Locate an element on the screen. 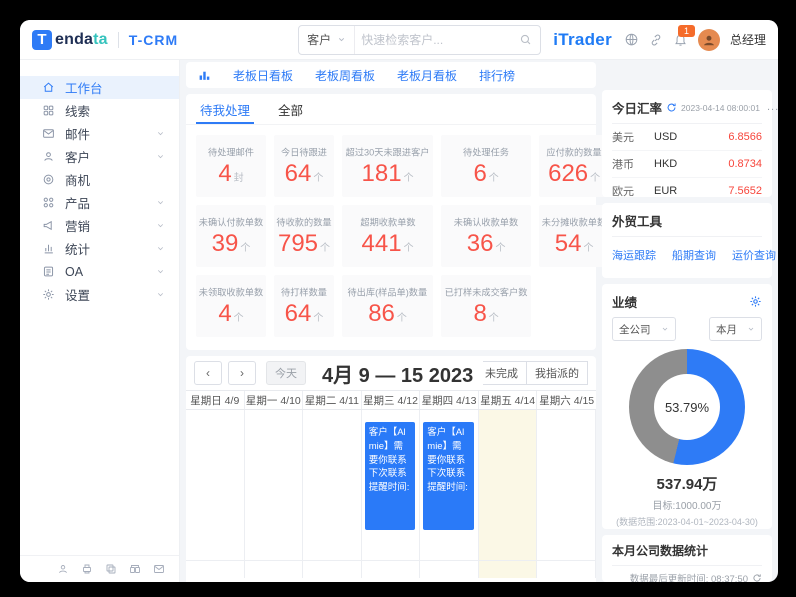 The image size is (796, 597). search-category-select: 客户 is located at coordinates (327, 39).